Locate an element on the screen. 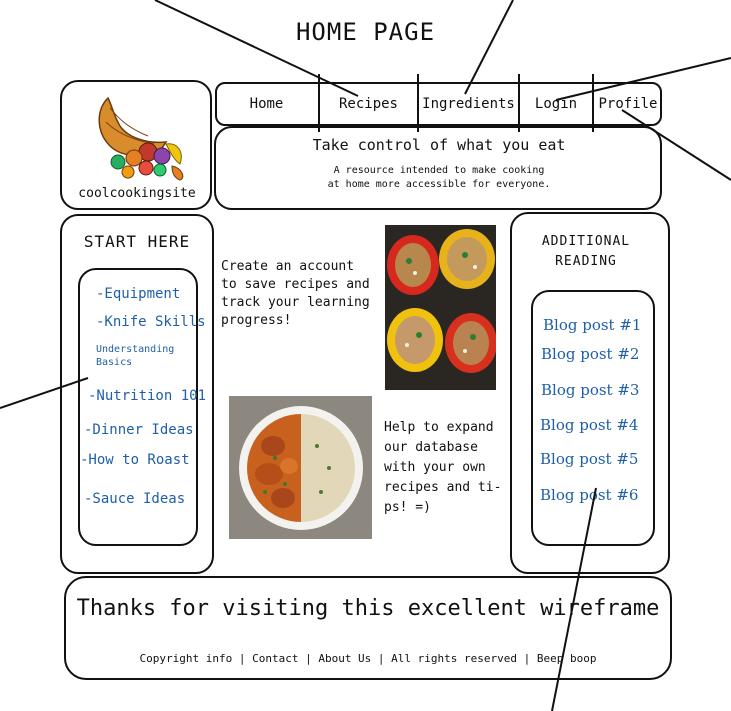  blog-link-1: Blog post #1 is located at coordinates (592, 325).